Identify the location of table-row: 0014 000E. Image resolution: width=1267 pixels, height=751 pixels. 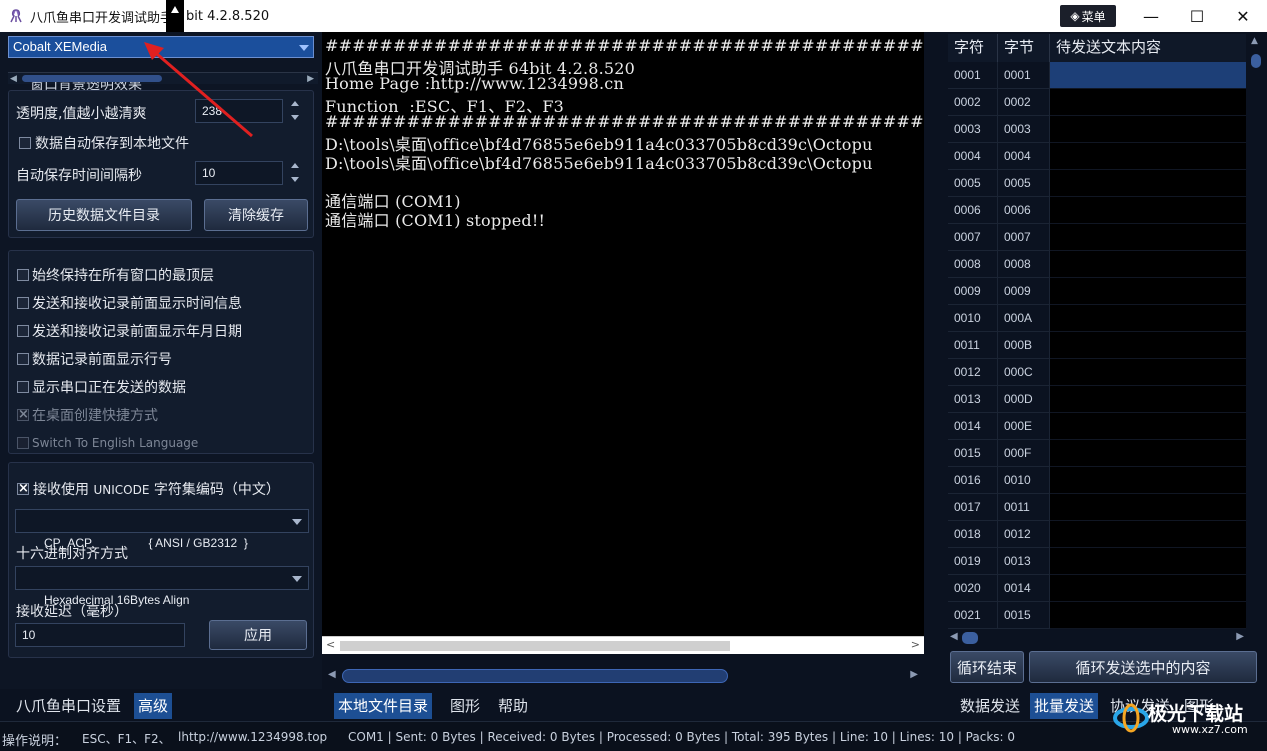
(1097, 426).